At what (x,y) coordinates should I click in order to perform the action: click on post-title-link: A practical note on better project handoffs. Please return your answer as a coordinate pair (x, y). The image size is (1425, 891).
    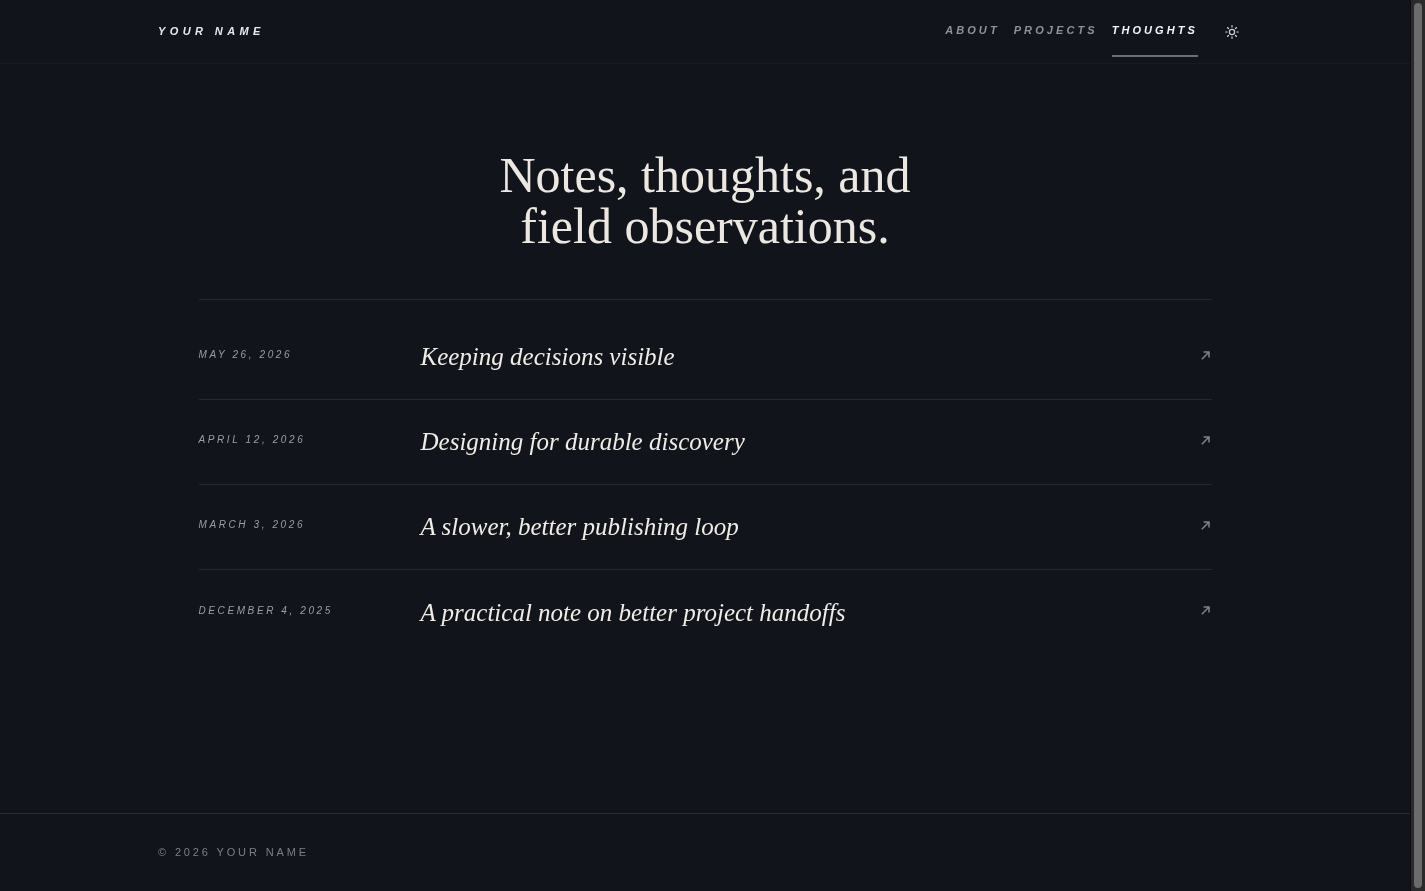
    Looking at the image, I should click on (633, 612).